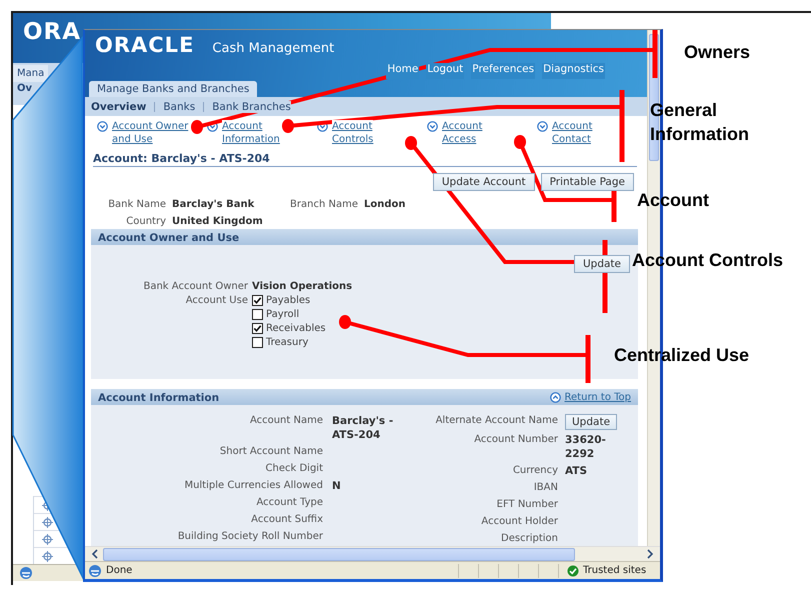 The image size is (811, 589). What do you see at coordinates (363, 428) in the screenshot?
I see `field-value: Barclay's - ATS-204` at bounding box center [363, 428].